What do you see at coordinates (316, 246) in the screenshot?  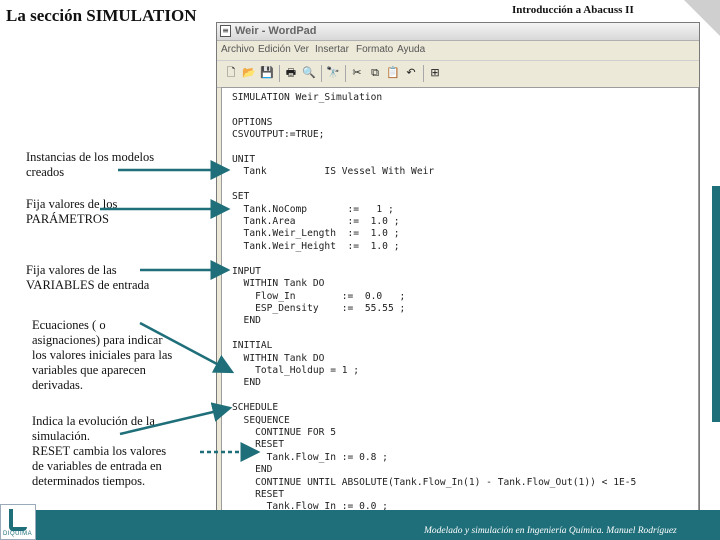 I see `code-line: Tank.Weir_Height := 1.0 ;` at bounding box center [316, 246].